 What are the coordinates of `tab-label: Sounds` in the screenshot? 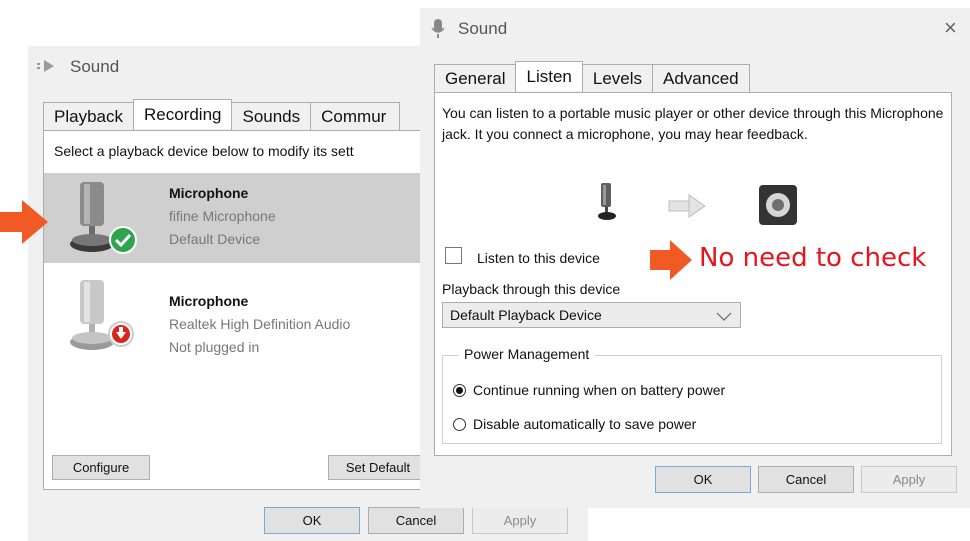 It's located at (271, 116).